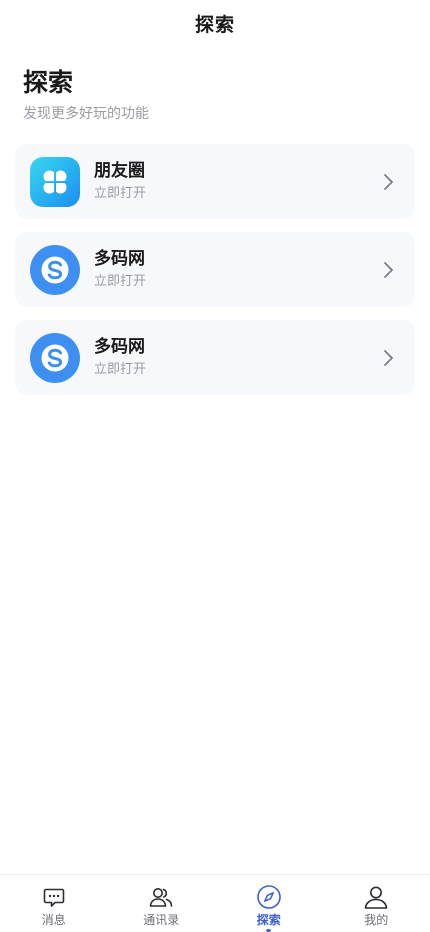  Describe the element at coordinates (268, 920) in the screenshot. I see `tab-label: 探索` at that location.